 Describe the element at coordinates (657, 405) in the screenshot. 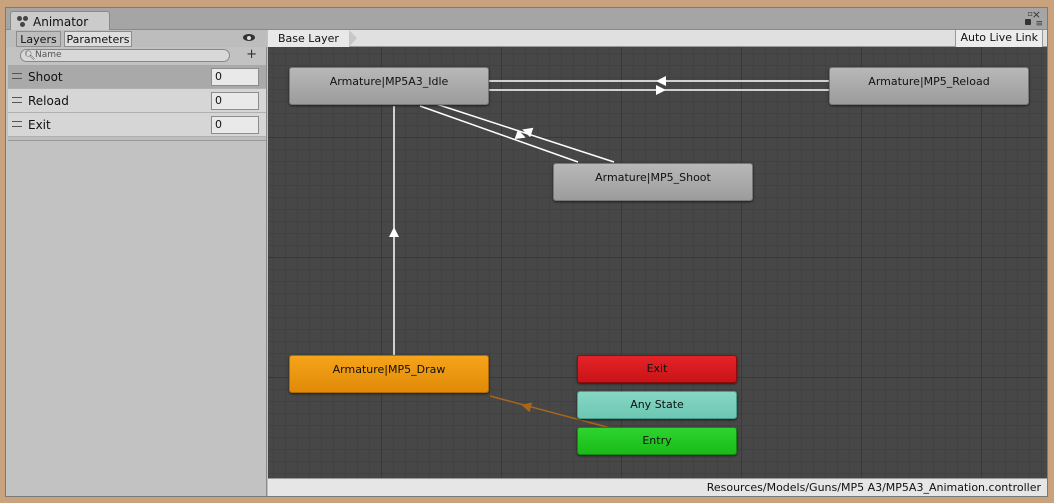

I see `any-state-node: Any State` at that location.